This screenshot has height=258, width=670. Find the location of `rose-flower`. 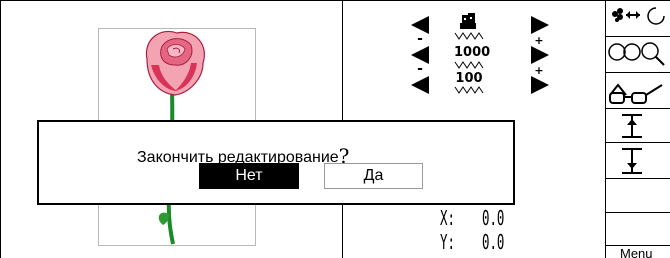

rose-flower is located at coordinates (175, 63).